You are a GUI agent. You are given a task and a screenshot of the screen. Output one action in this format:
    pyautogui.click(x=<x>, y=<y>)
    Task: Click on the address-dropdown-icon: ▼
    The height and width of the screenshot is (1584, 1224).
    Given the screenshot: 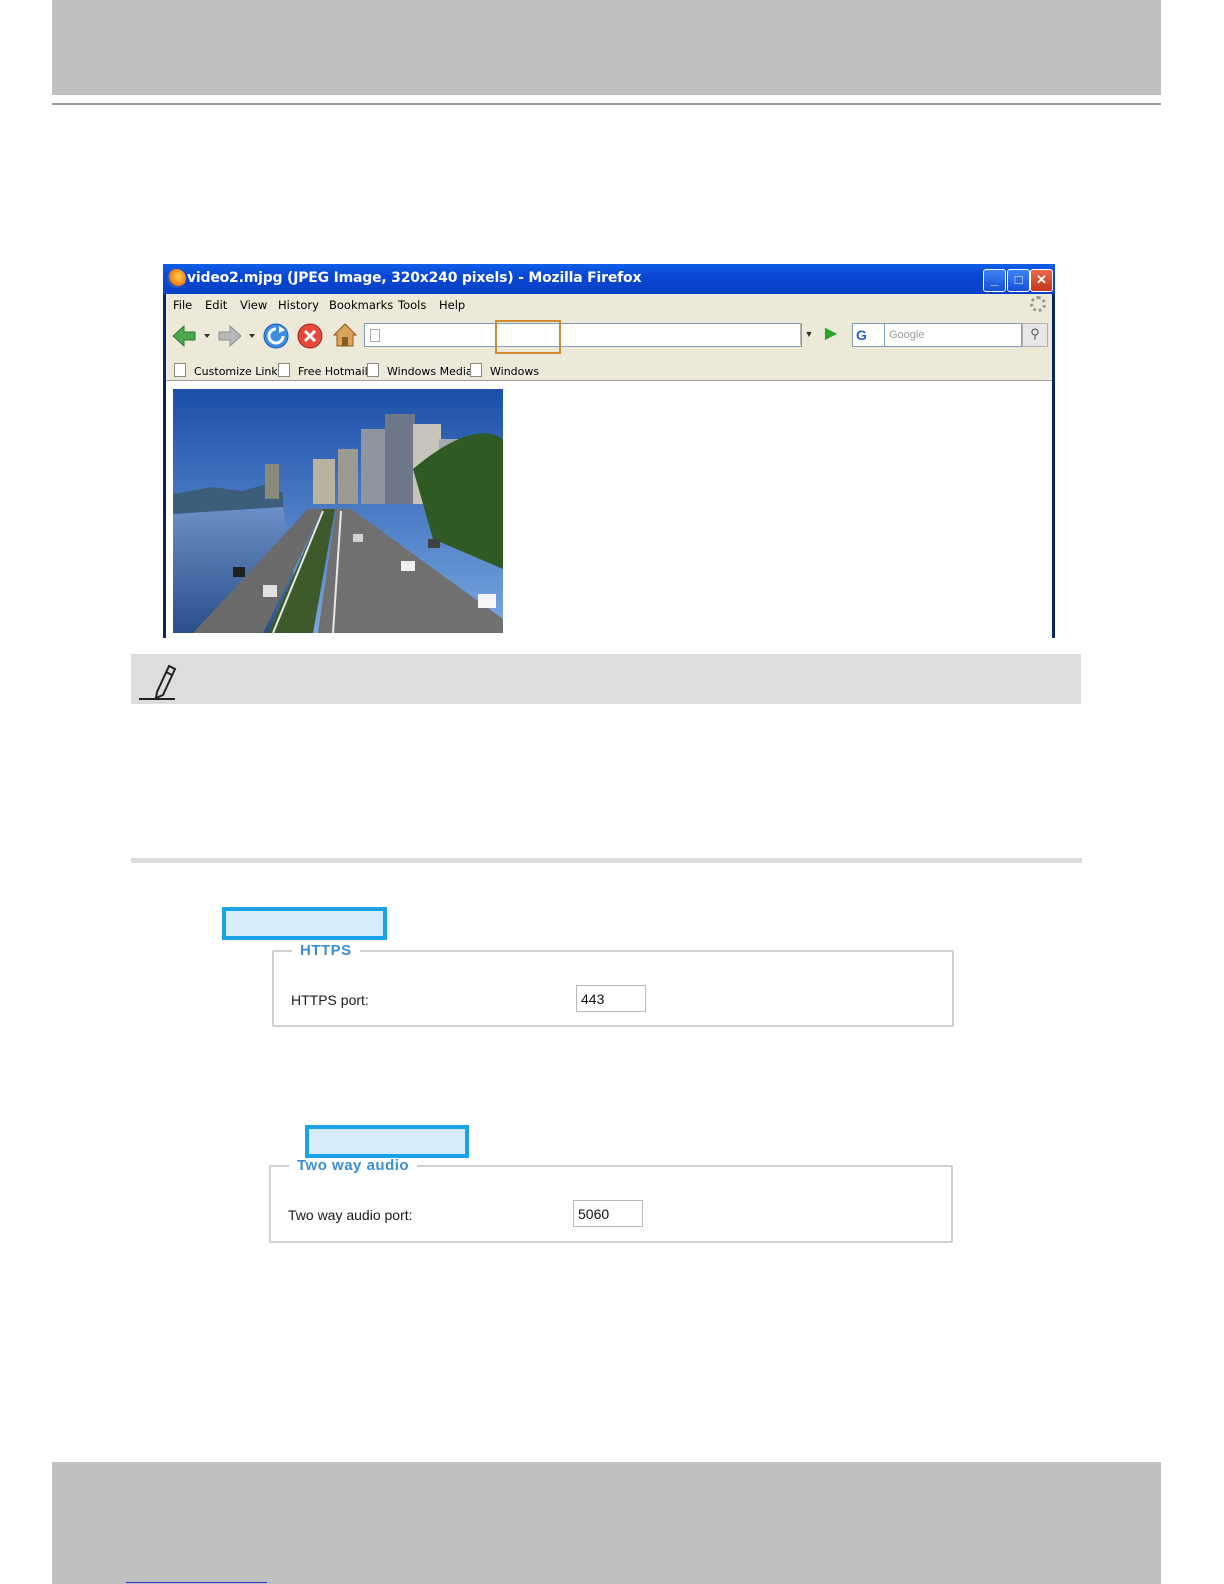 What is the action you would take?
    pyautogui.click(x=808, y=334)
    